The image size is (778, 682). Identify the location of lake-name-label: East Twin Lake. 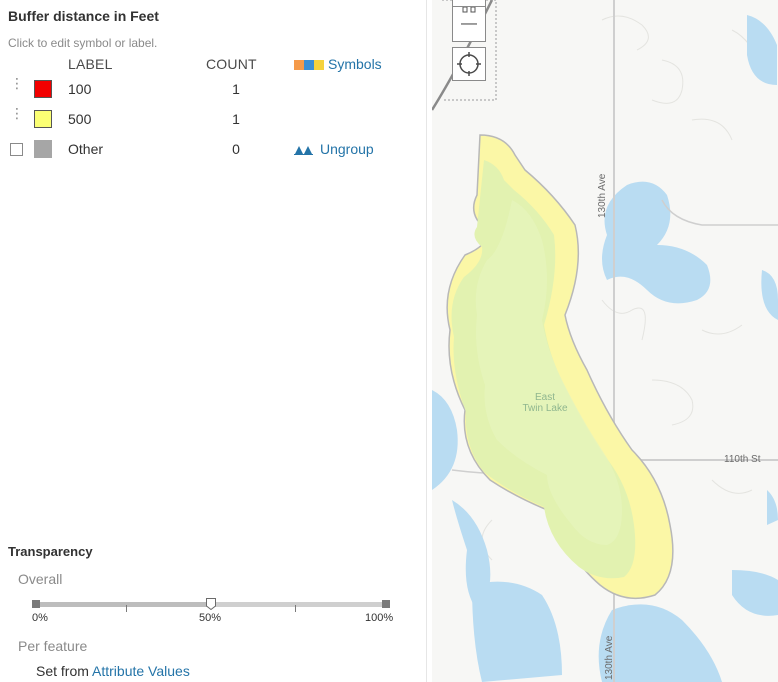
(545, 403).